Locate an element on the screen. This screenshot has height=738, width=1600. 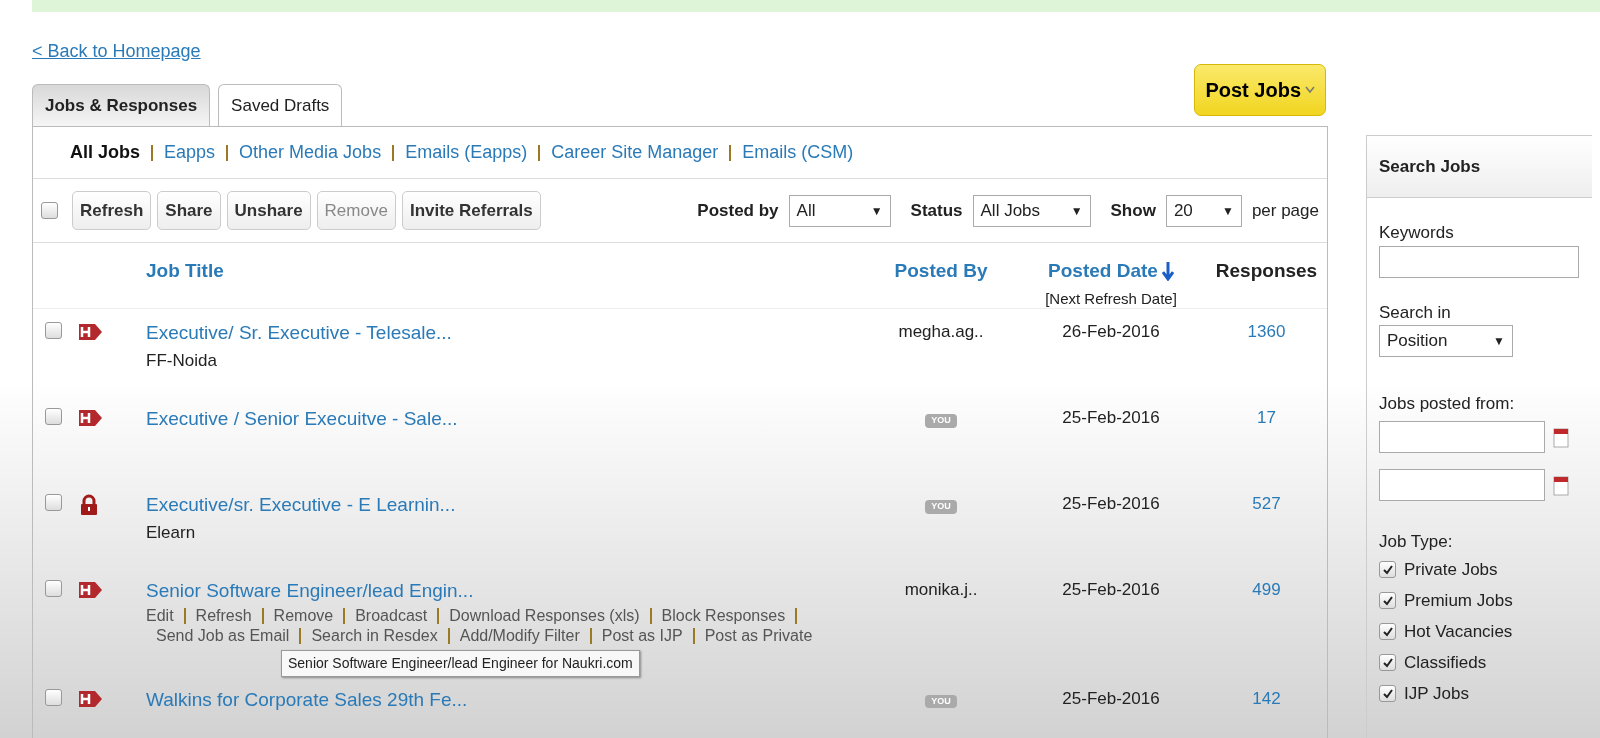
filter-dropdown: All Jobs ▼ is located at coordinates (1031, 210).